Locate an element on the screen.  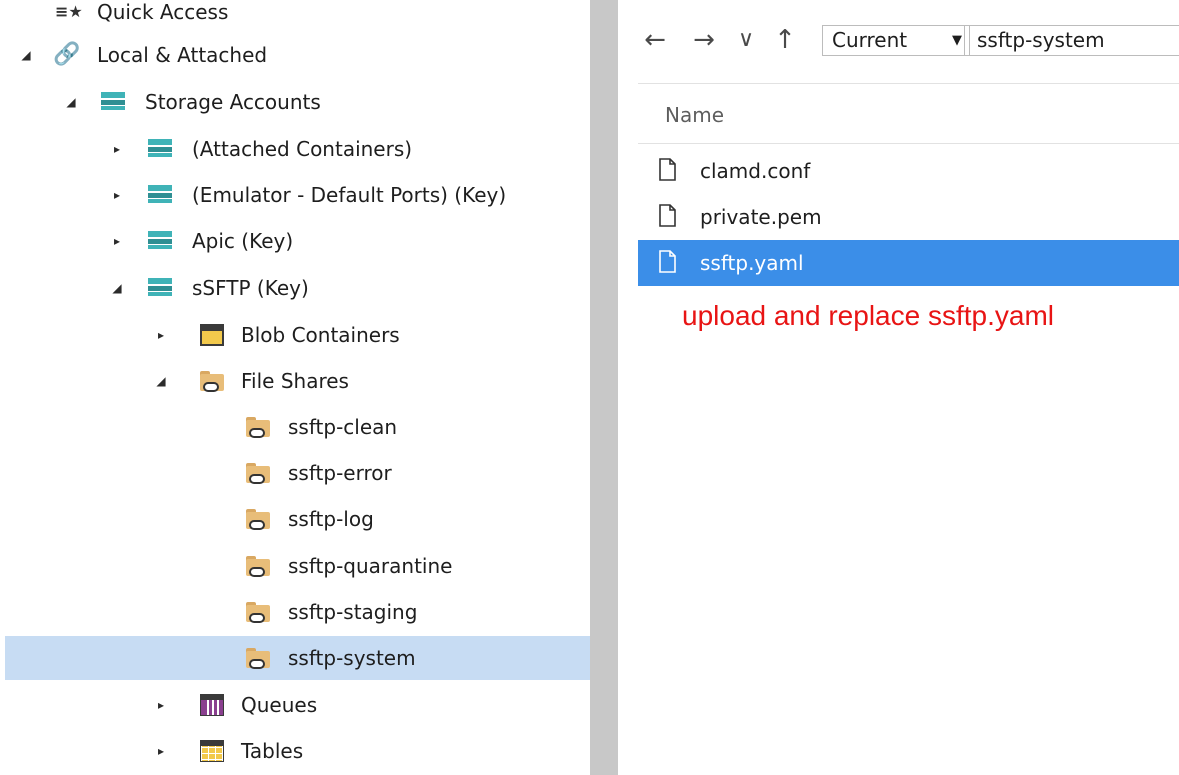
tree-item-queues: ▸ Queues is located at coordinates (297, 705).